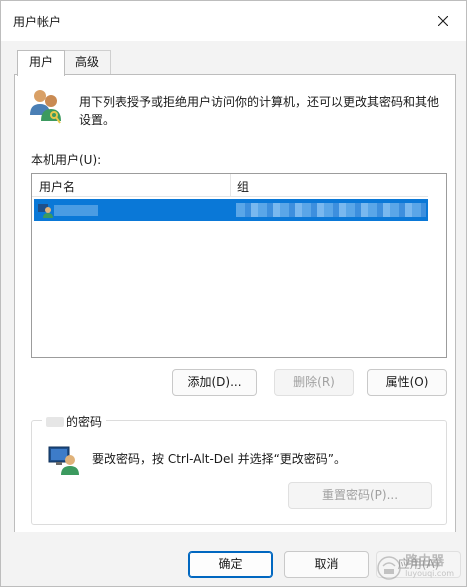 This screenshot has height=587, width=467. Describe the element at coordinates (243, 186) in the screenshot. I see `column-group: 组` at that location.